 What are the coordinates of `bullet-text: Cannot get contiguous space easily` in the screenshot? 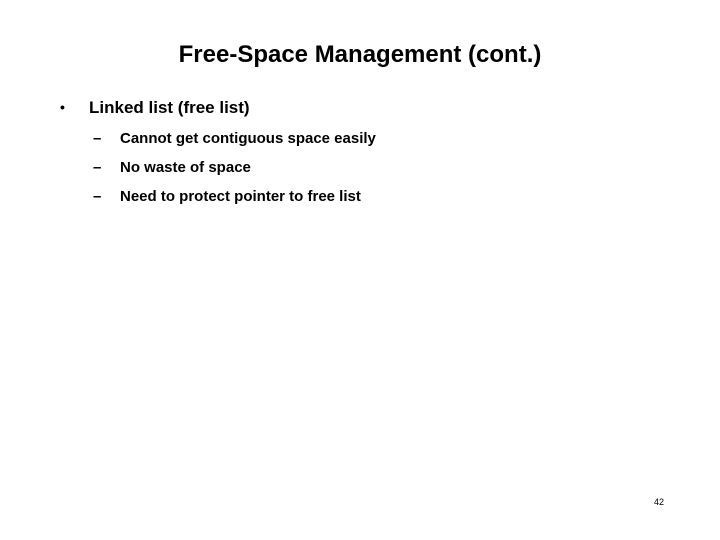 It's located at (248, 138).